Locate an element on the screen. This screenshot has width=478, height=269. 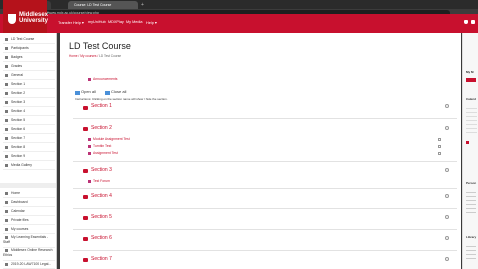
messages-icon is located at coordinates (473, 22).